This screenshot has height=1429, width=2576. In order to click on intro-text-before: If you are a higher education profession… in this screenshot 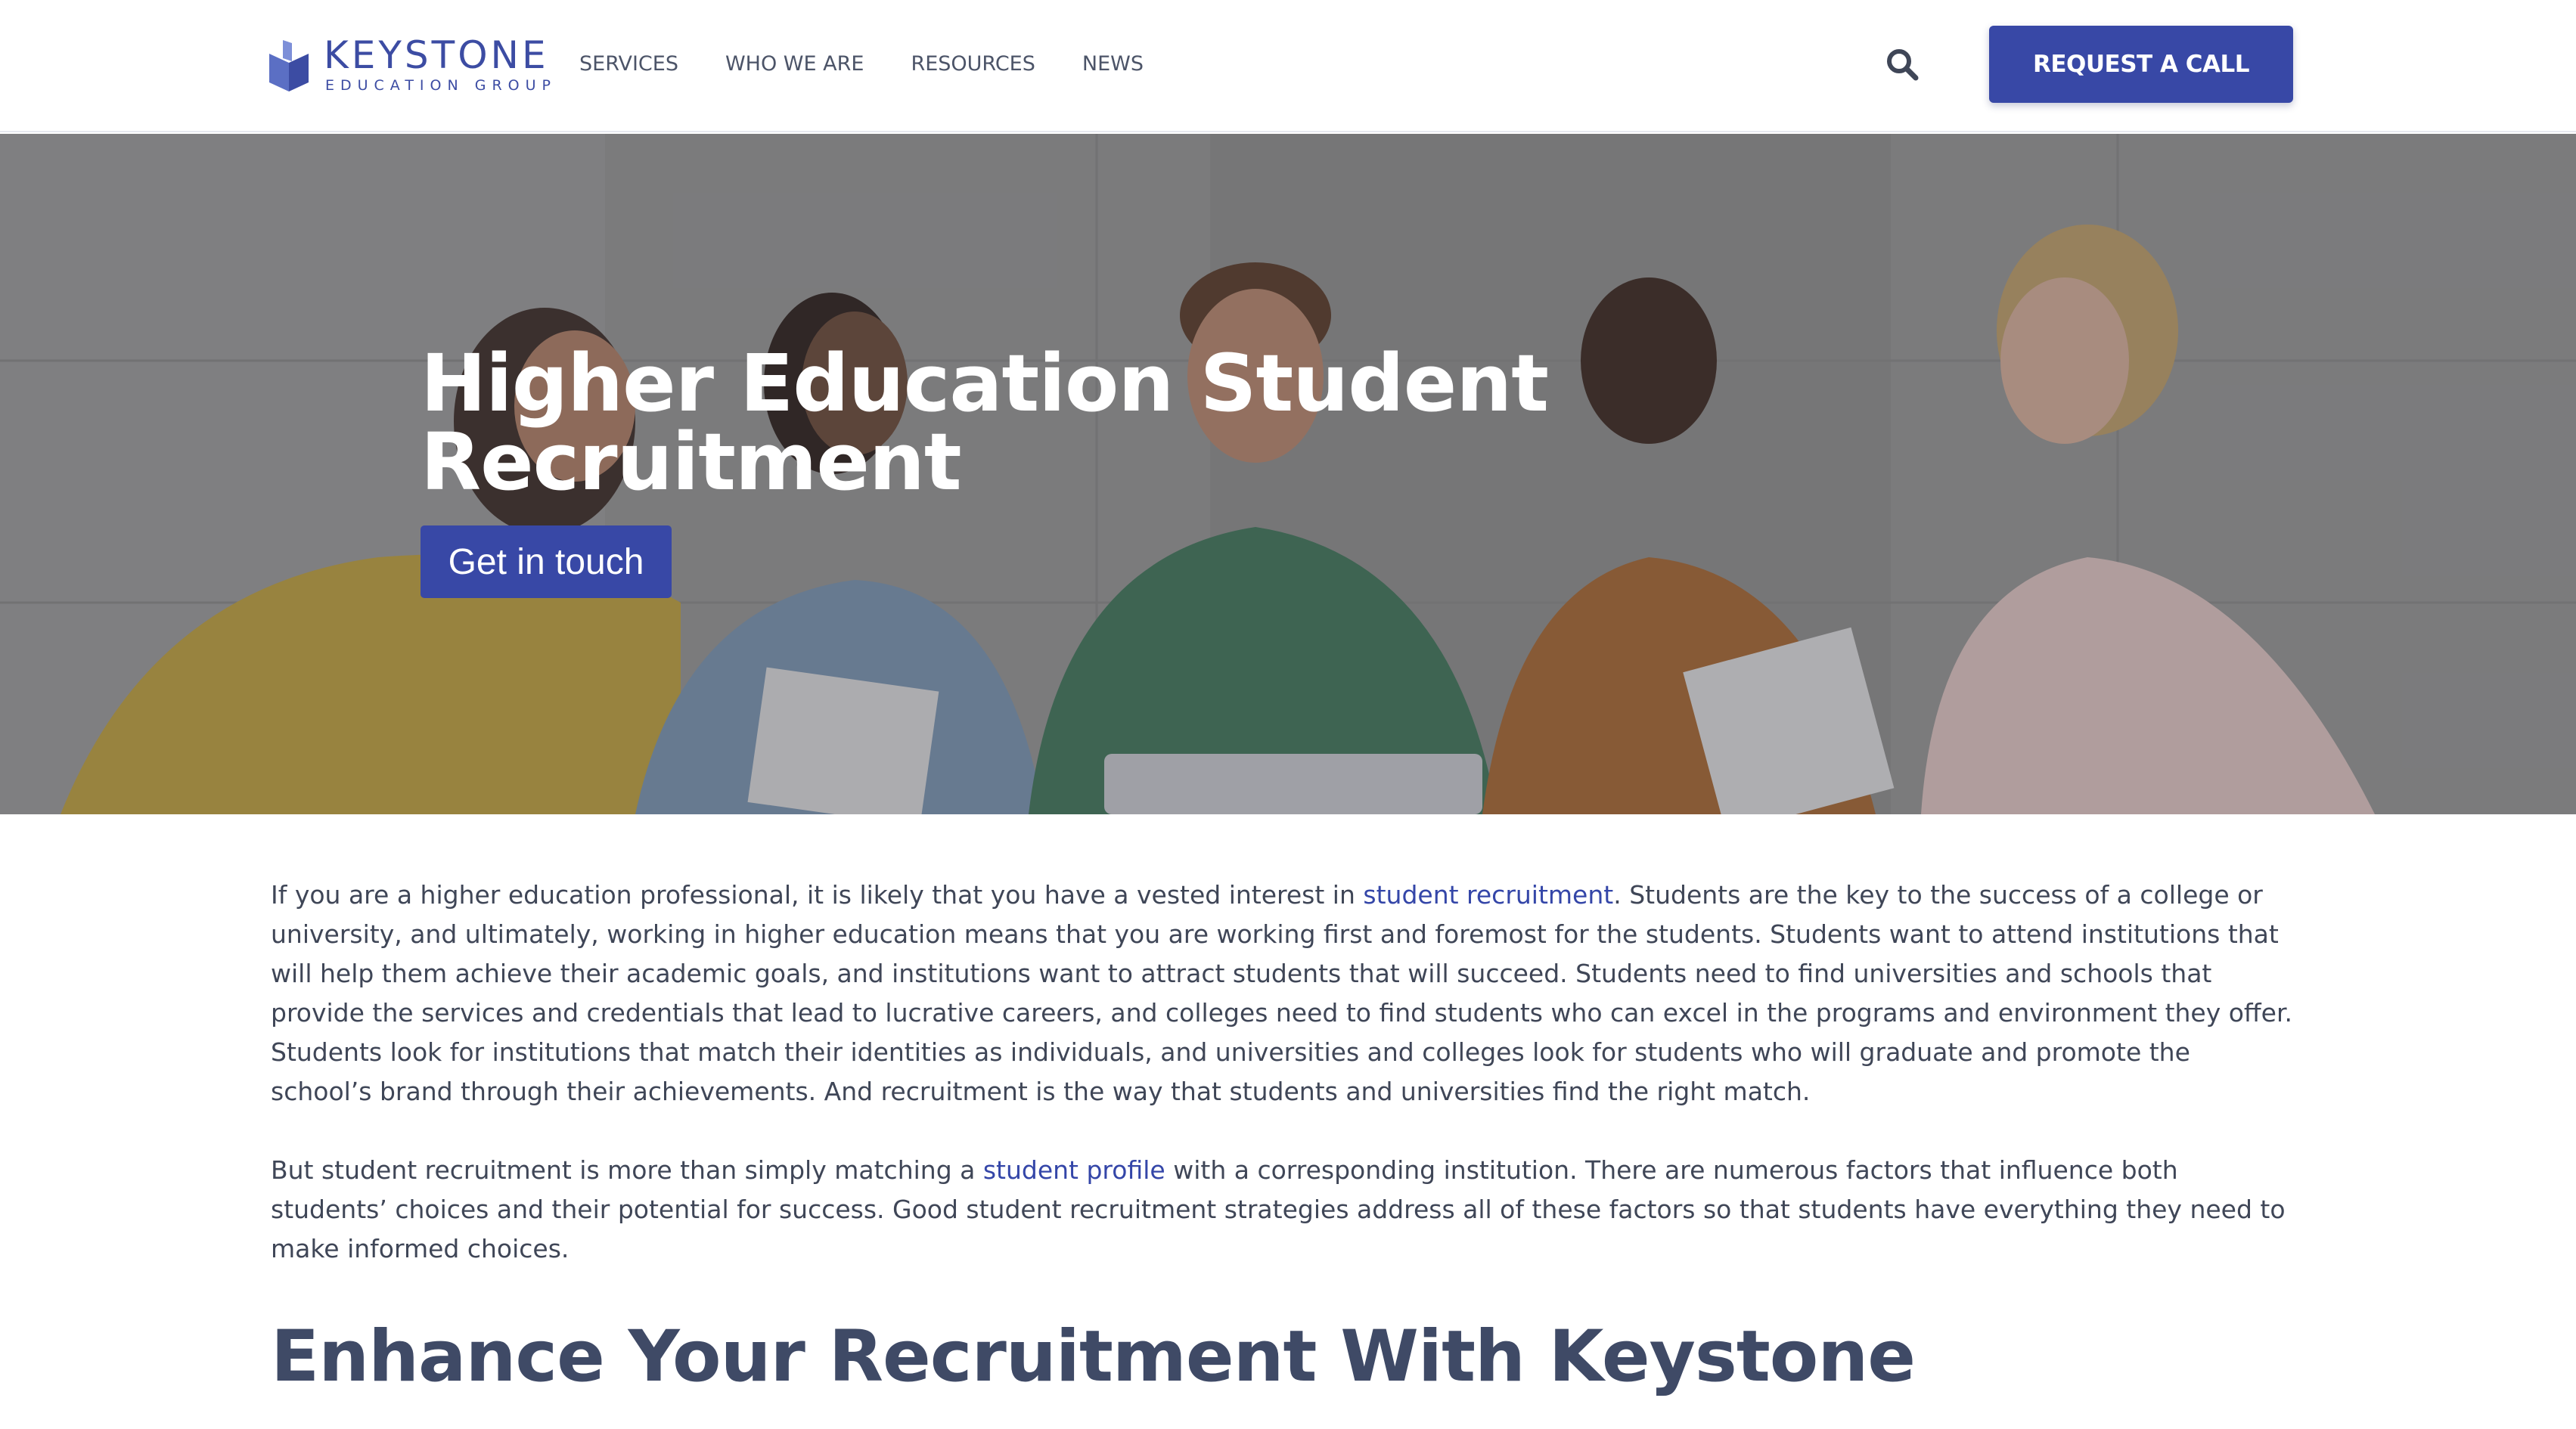, I will do `click(817, 895)`.